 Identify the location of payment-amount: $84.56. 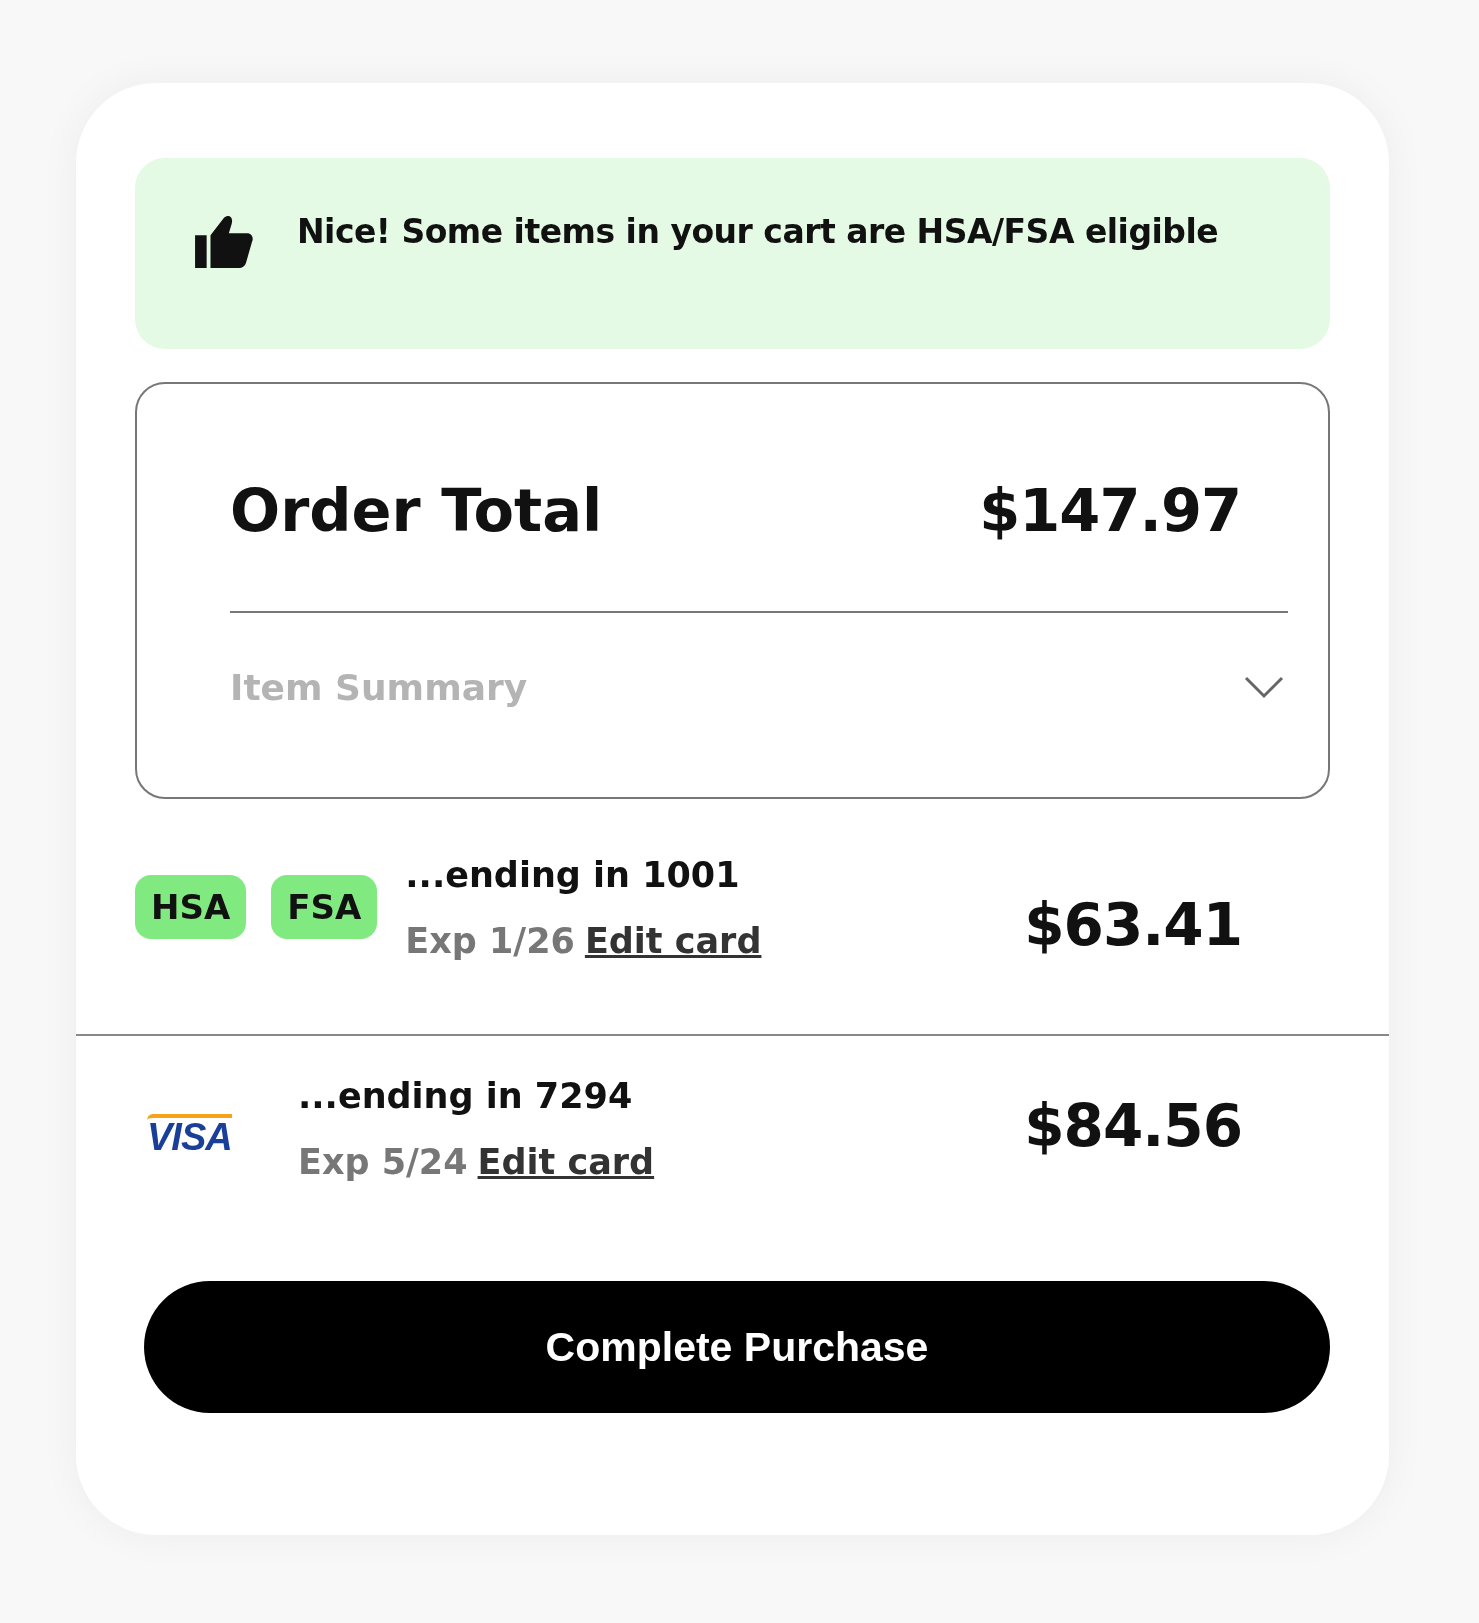
(1133, 1126).